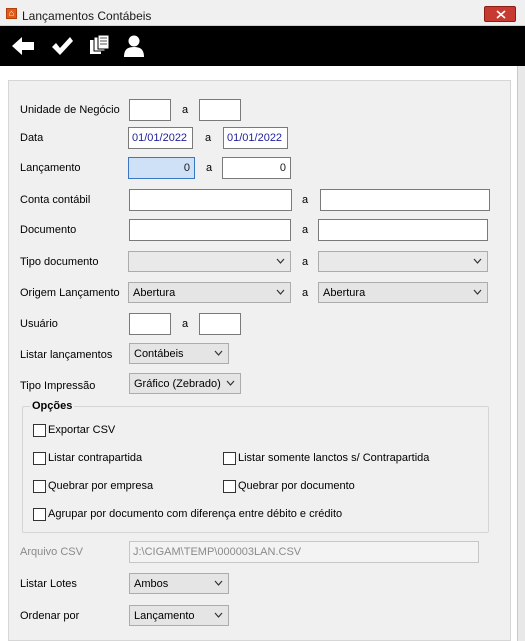 This screenshot has height=641, width=525. What do you see at coordinates (55, 200) in the screenshot?
I see `conta-label: Conta contábil` at bounding box center [55, 200].